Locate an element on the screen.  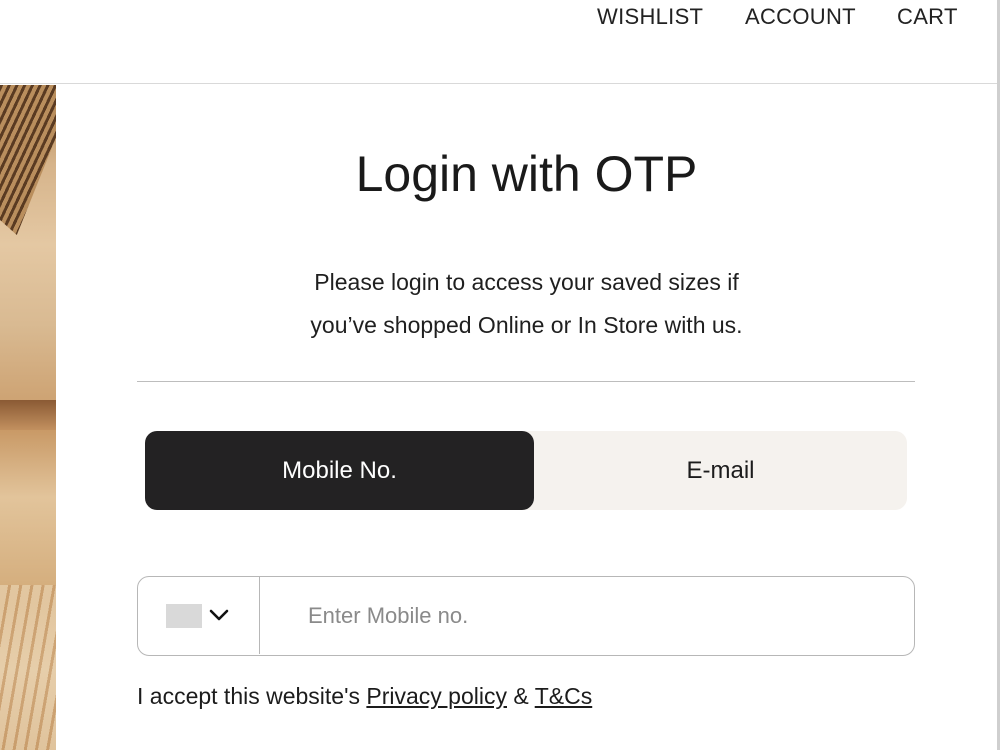
consent-prefix: I accept this website's is located at coordinates (252, 696).